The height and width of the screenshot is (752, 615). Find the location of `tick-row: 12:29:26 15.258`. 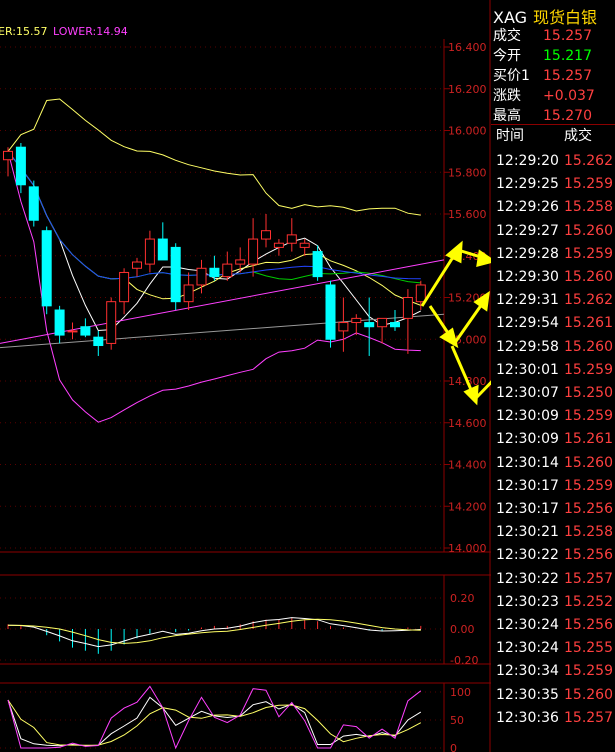

tick-row: 12:29:26 15.258 is located at coordinates (553, 207).